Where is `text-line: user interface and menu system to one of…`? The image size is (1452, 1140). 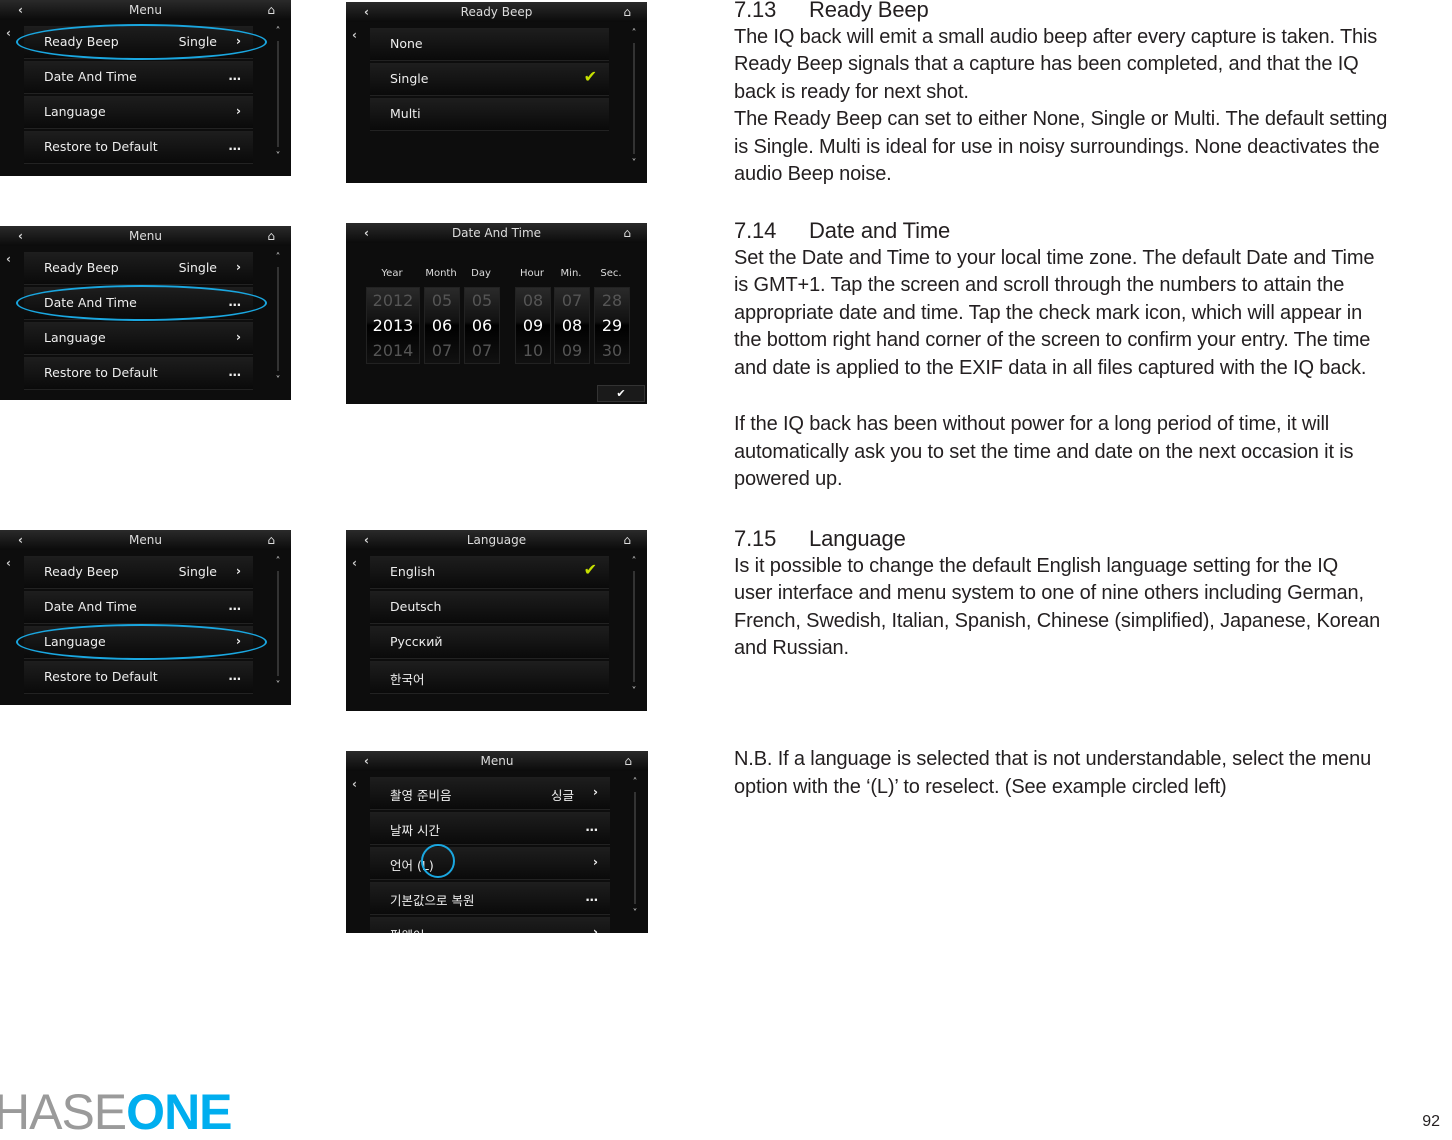 text-line: user interface and menu system to one of… is located at coordinates (1049, 593).